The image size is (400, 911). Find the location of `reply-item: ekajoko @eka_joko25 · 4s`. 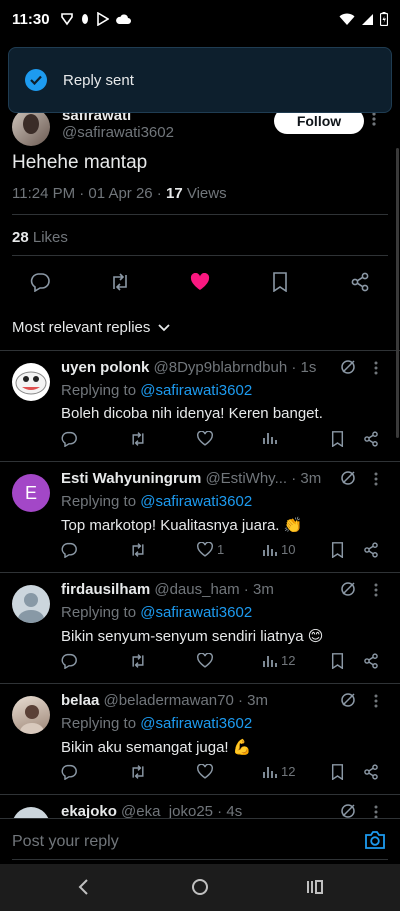

reply-item: ekajoko @eka_joko25 · 4s is located at coordinates (200, 806).